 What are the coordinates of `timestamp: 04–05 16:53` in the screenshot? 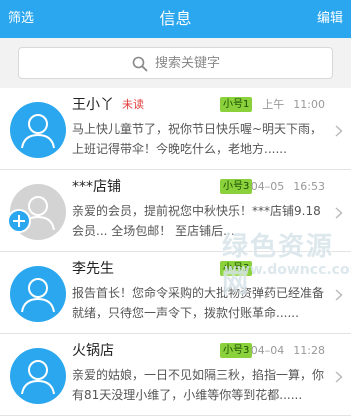 It's located at (288, 186).